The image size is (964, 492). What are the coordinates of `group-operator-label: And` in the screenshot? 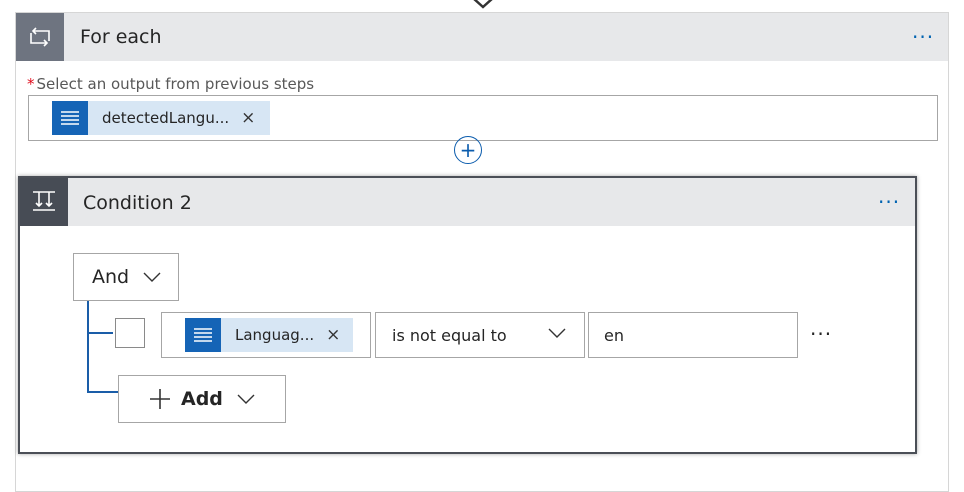 It's located at (111, 277).